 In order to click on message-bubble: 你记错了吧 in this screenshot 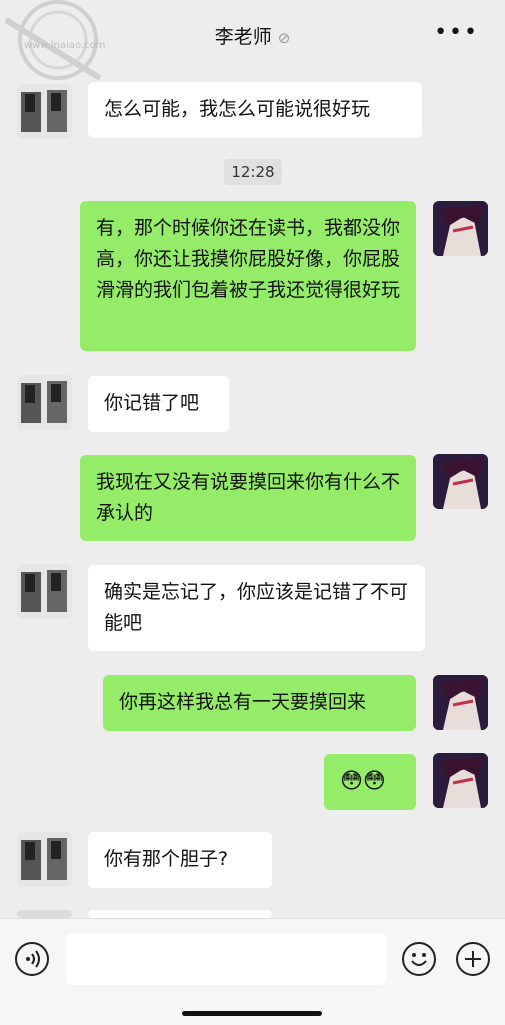, I will do `click(158, 404)`.